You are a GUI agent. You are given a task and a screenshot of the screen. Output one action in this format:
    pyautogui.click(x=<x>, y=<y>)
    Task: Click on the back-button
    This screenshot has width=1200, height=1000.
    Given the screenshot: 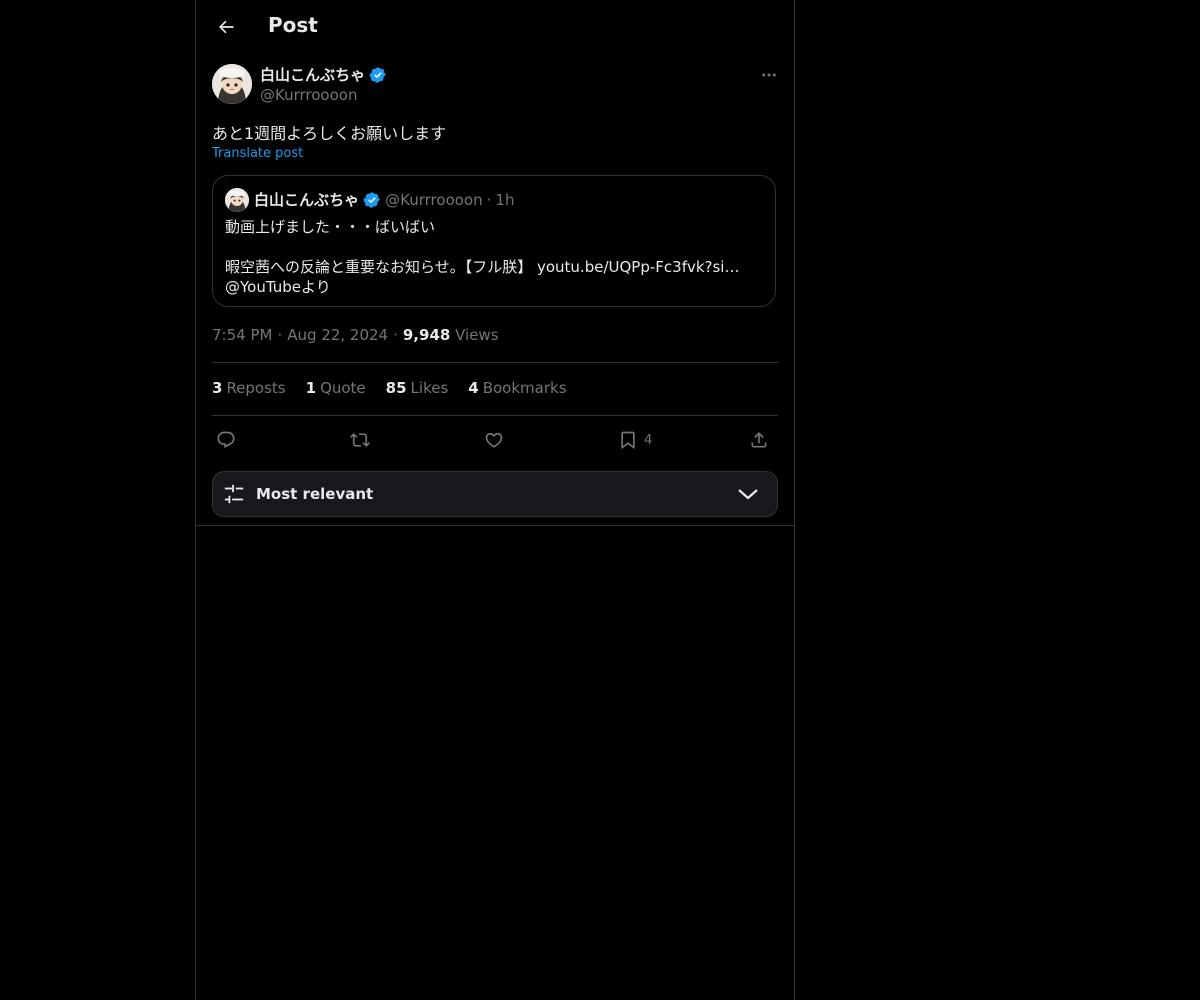 What is the action you would take?
    pyautogui.click(x=226, y=27)
    